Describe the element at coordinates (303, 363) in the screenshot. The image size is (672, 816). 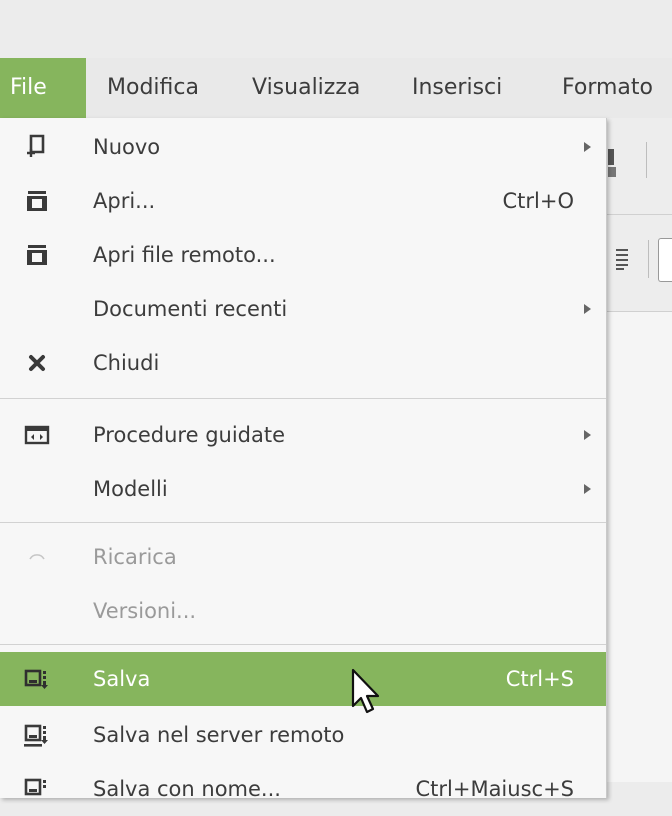
I see `menu-item-chiudi: Chiudi` at that location.